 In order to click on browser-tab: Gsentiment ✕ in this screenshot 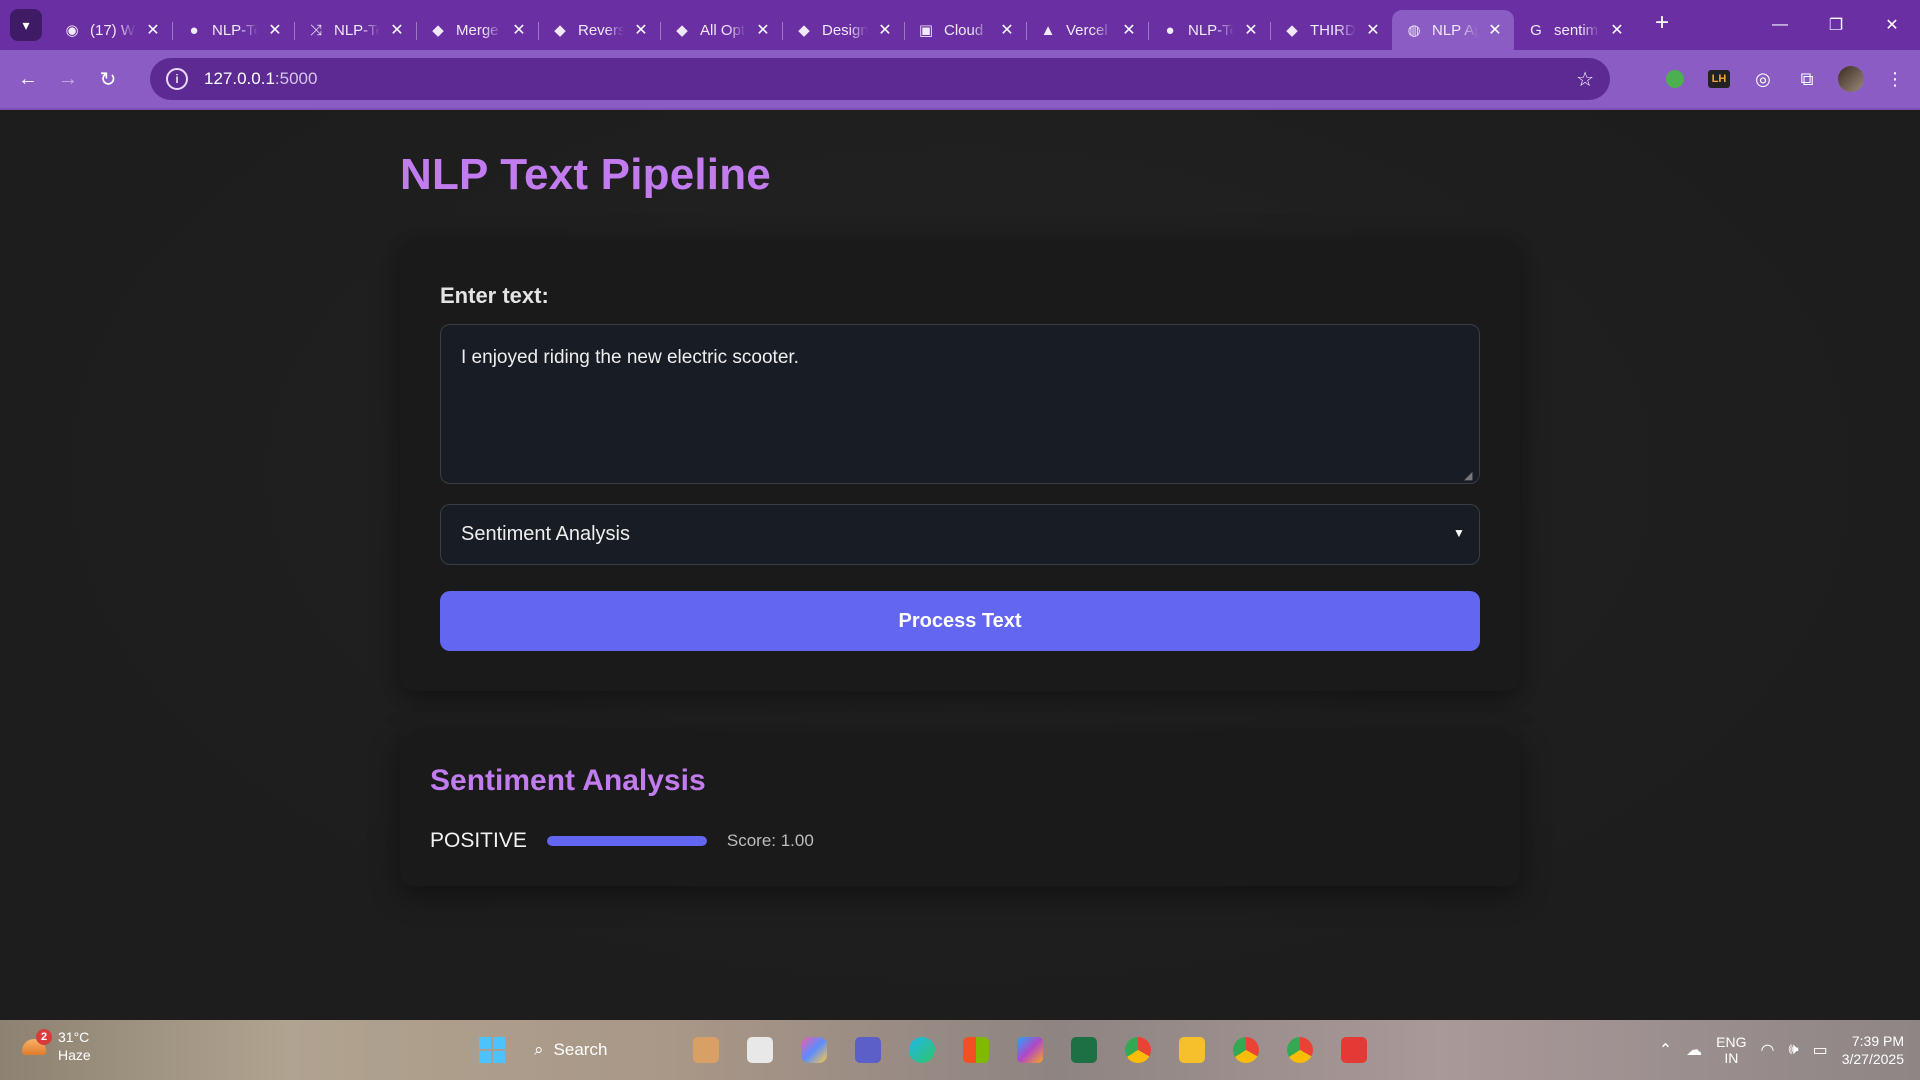, I will do `click(1575, 30)`.